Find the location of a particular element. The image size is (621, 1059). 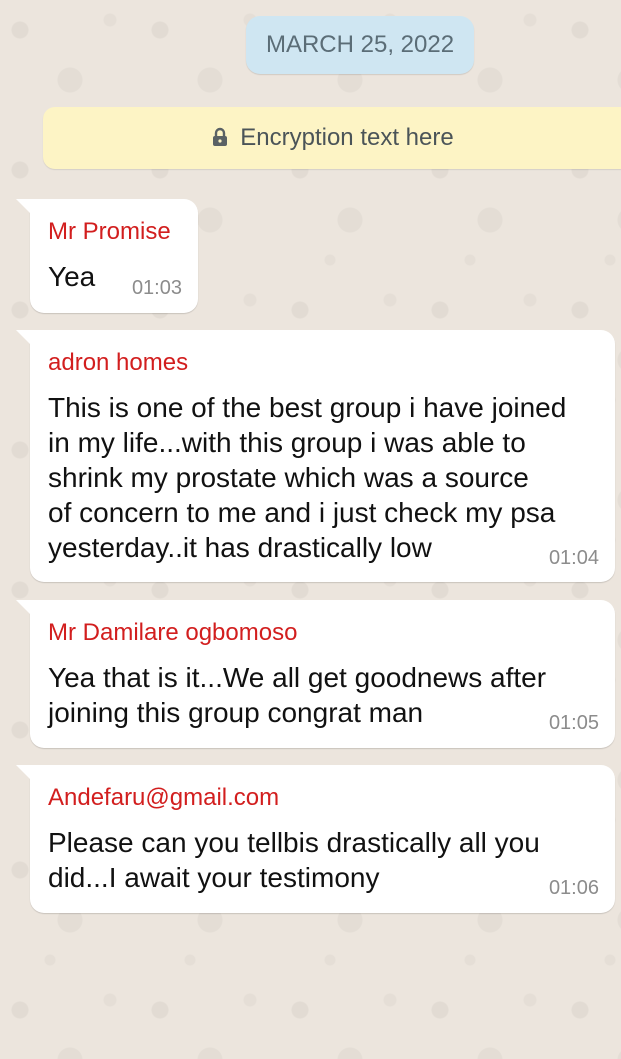

message-time: 01:05 is located at coordinates (573, 723).